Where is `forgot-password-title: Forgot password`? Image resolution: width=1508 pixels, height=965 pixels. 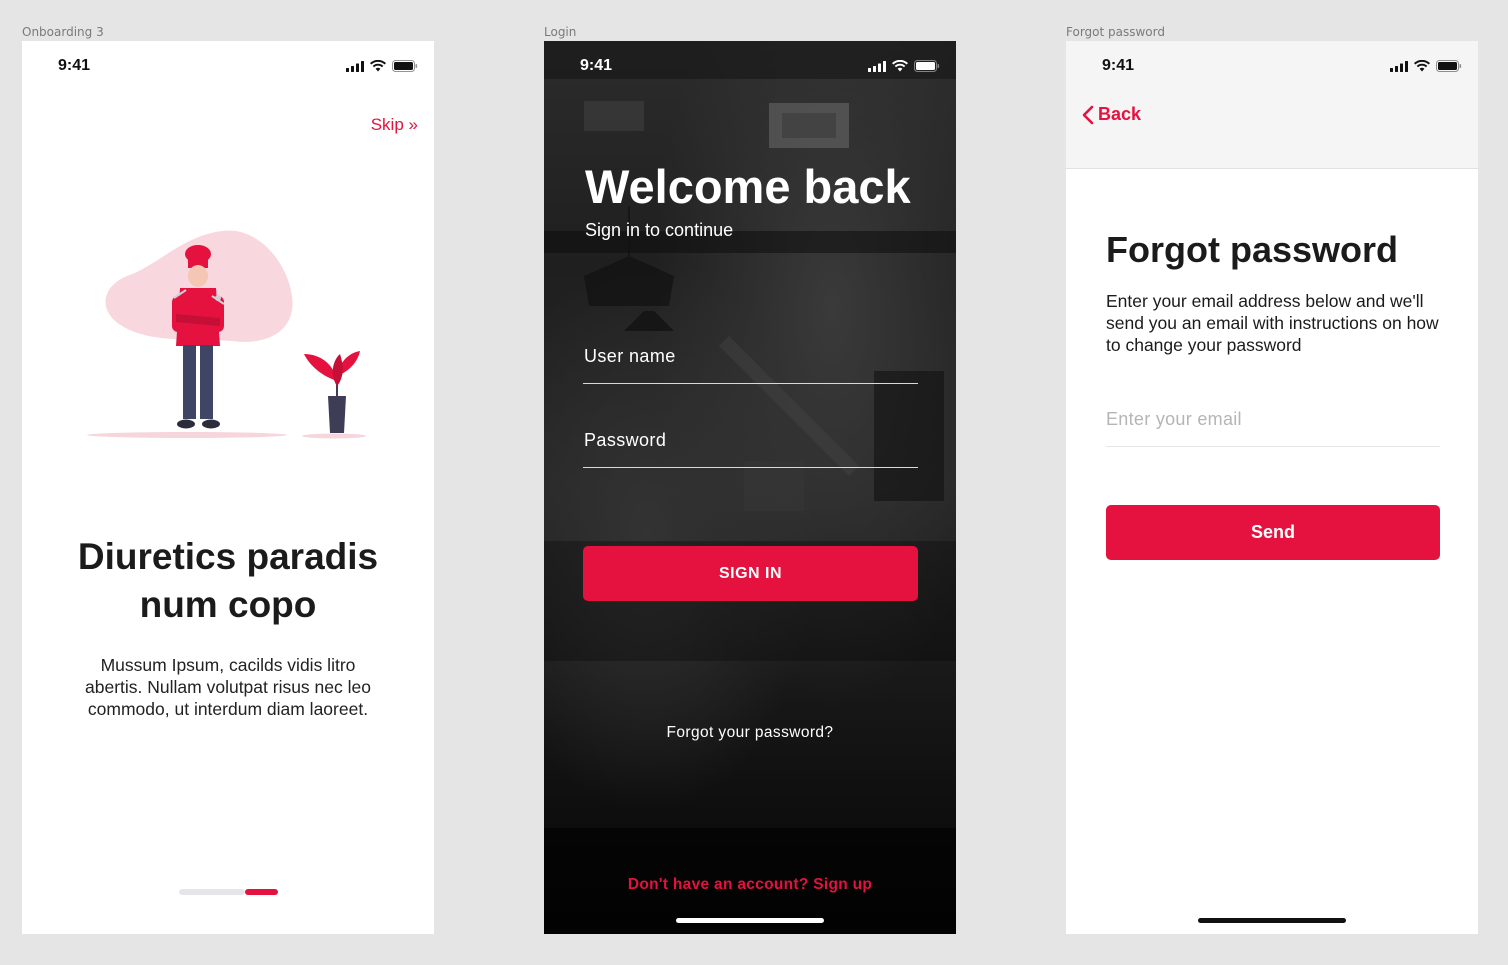
forgot-password-title: Forgot password is located at coordinates (1252, 249).